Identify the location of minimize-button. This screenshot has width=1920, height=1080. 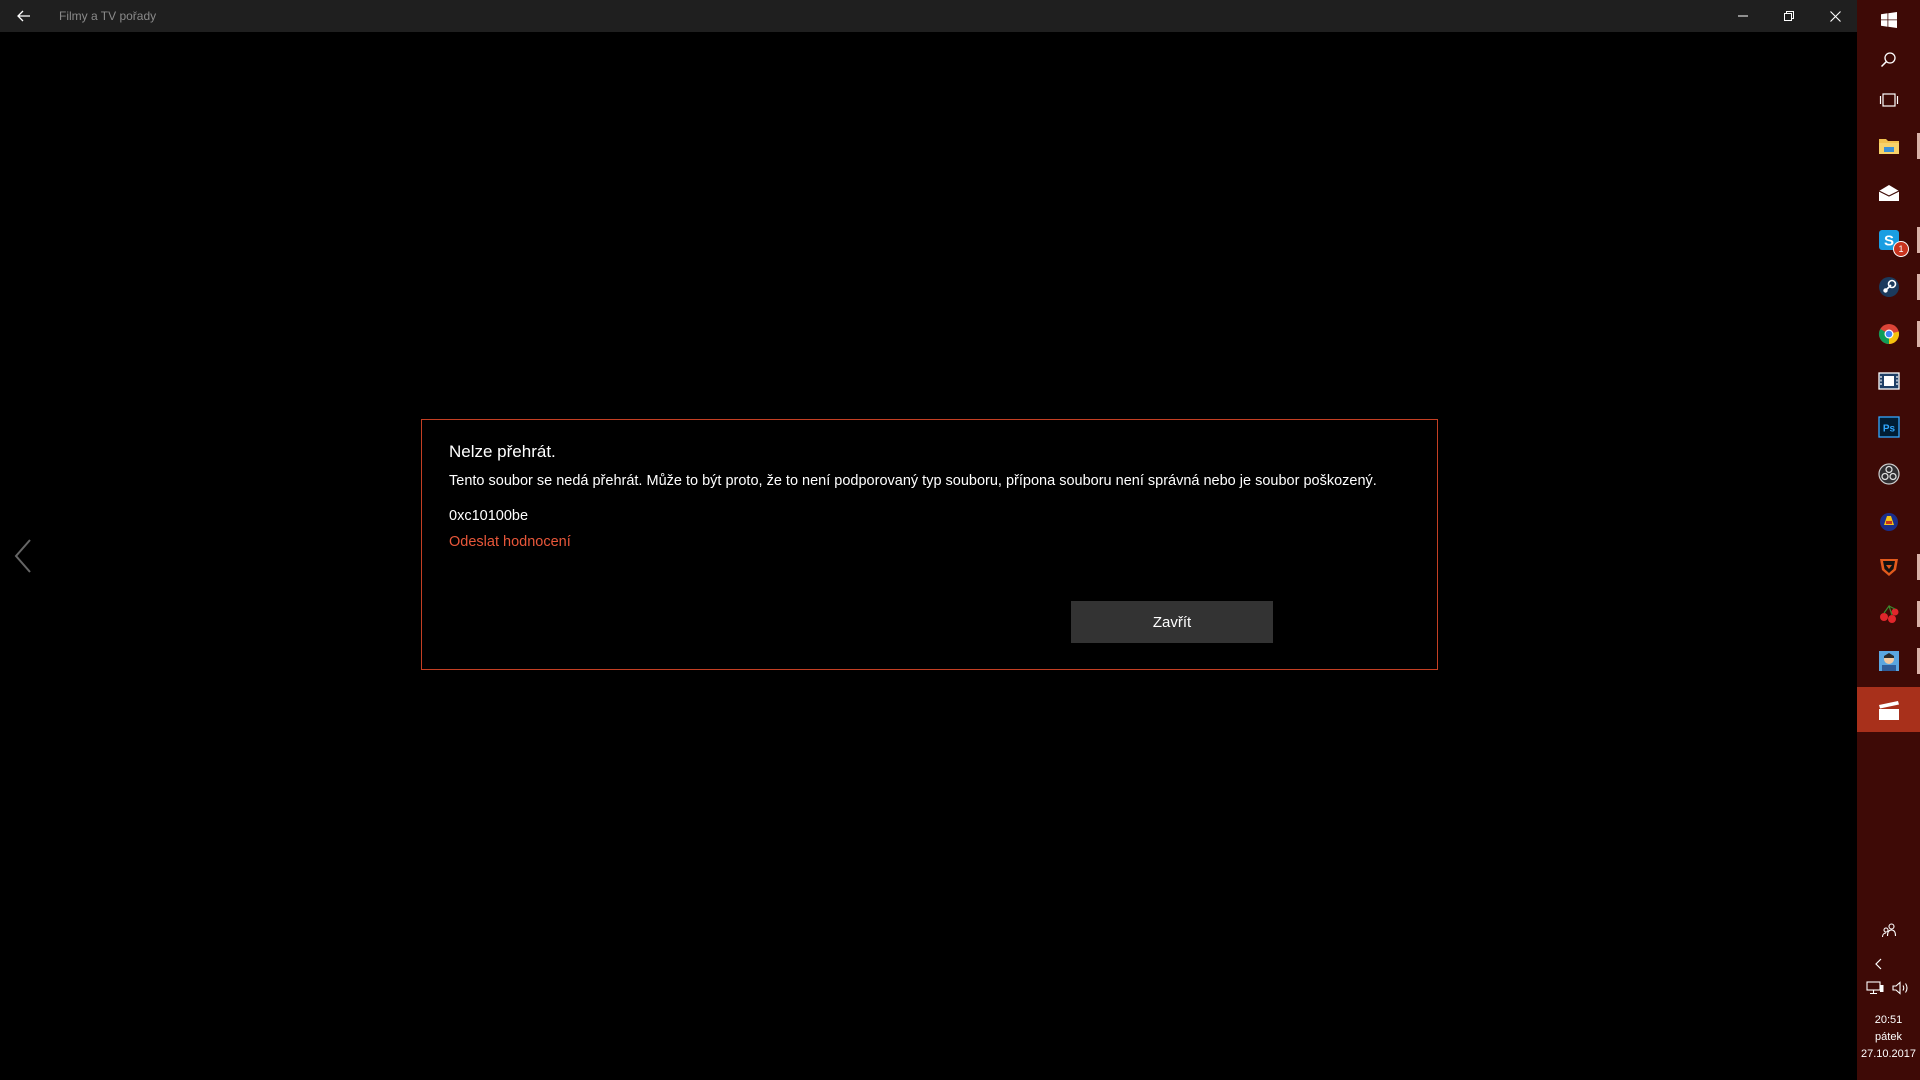
(1743, 16).